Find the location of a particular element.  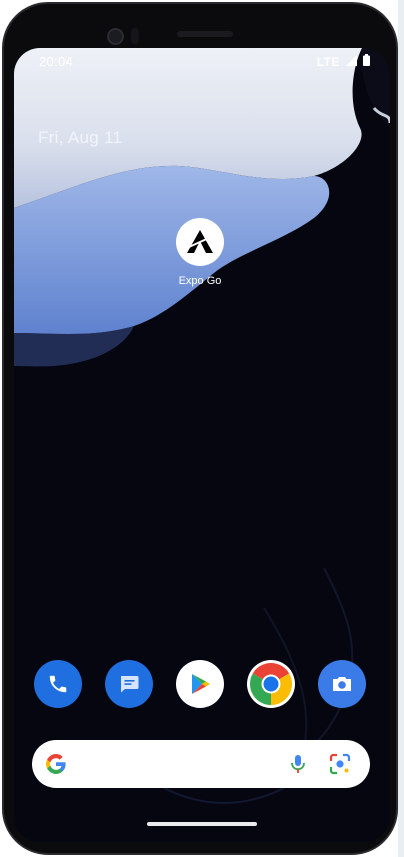

camera-app-icon is located at coordinates (342, 684).